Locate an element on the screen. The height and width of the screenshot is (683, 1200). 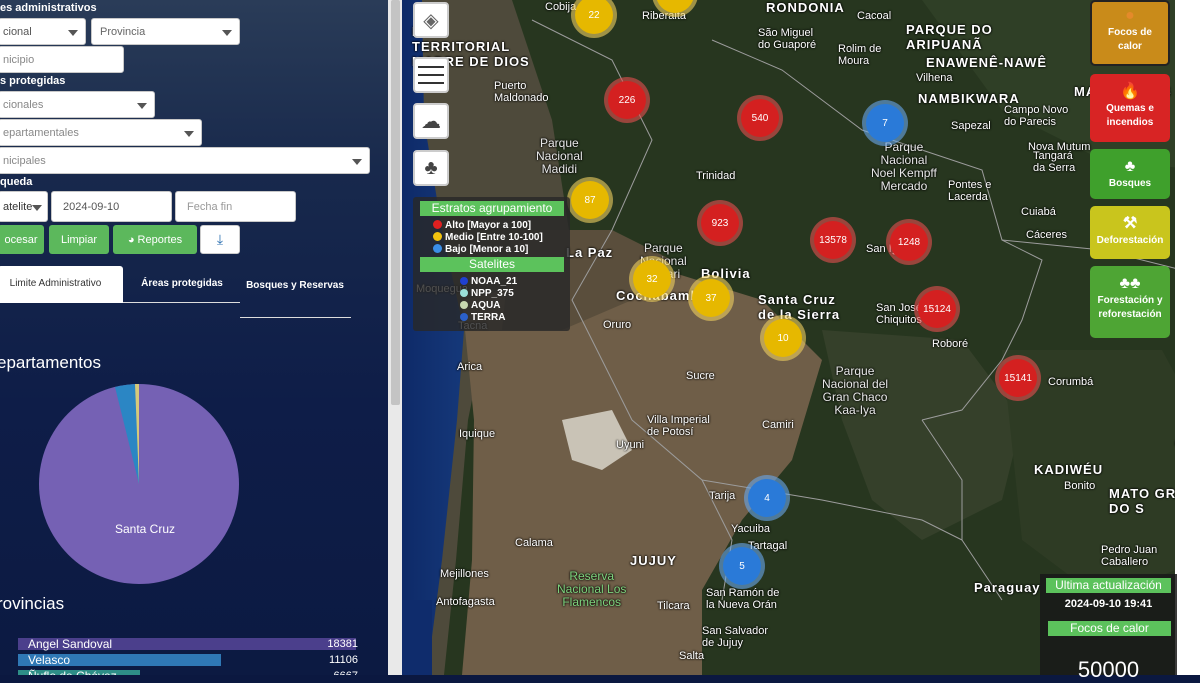
map-place-label: Iquique is located at coordinates (477, 434).